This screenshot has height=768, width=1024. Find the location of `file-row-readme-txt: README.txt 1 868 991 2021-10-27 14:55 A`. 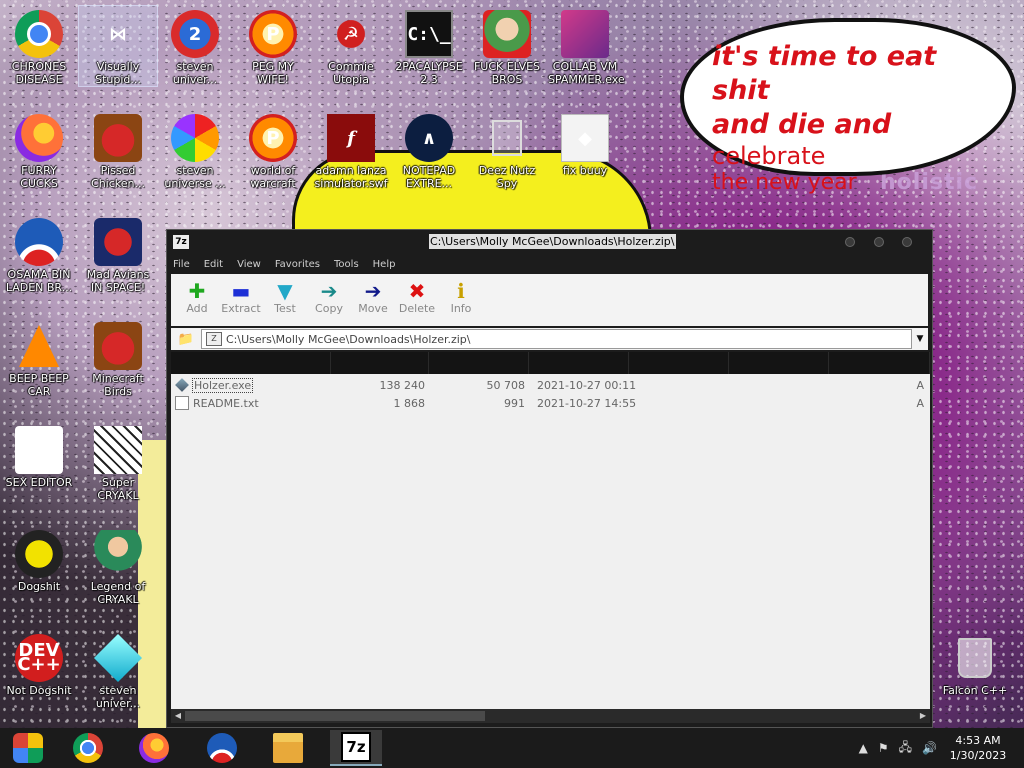

file-row-readme-txt: README.txt 1 868 991 2021-10-27 14:55 A is located at coordinates (550, 403).